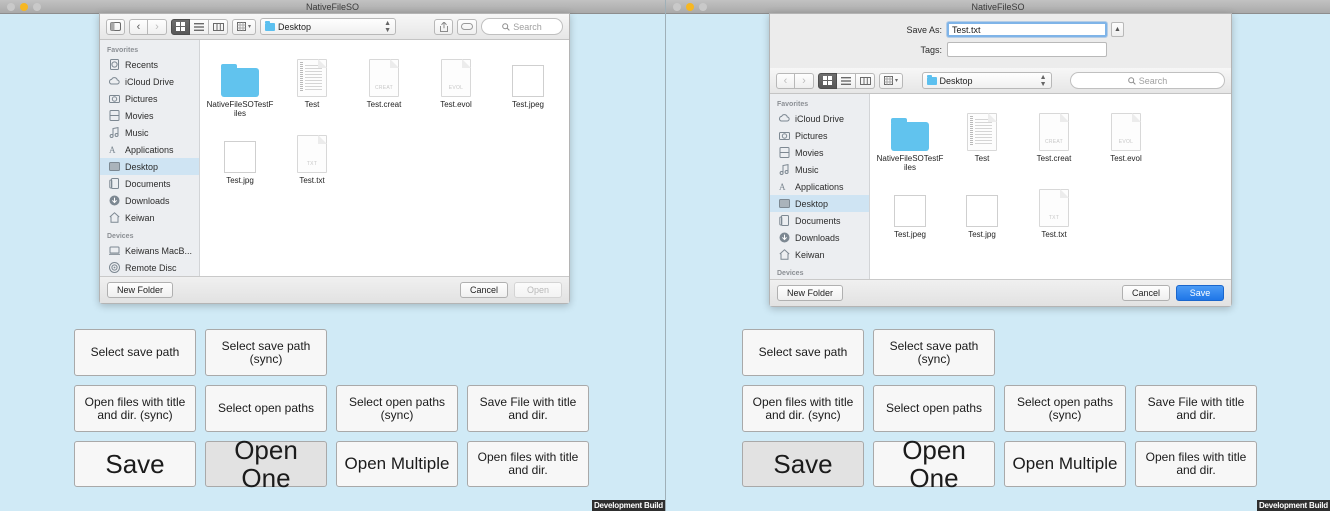 The image size is (1330, 511). What do you see at coordinates (115, 26) in the screenshot?
I see `sidebar-toggle-icon` at bounding box center [115, 26].